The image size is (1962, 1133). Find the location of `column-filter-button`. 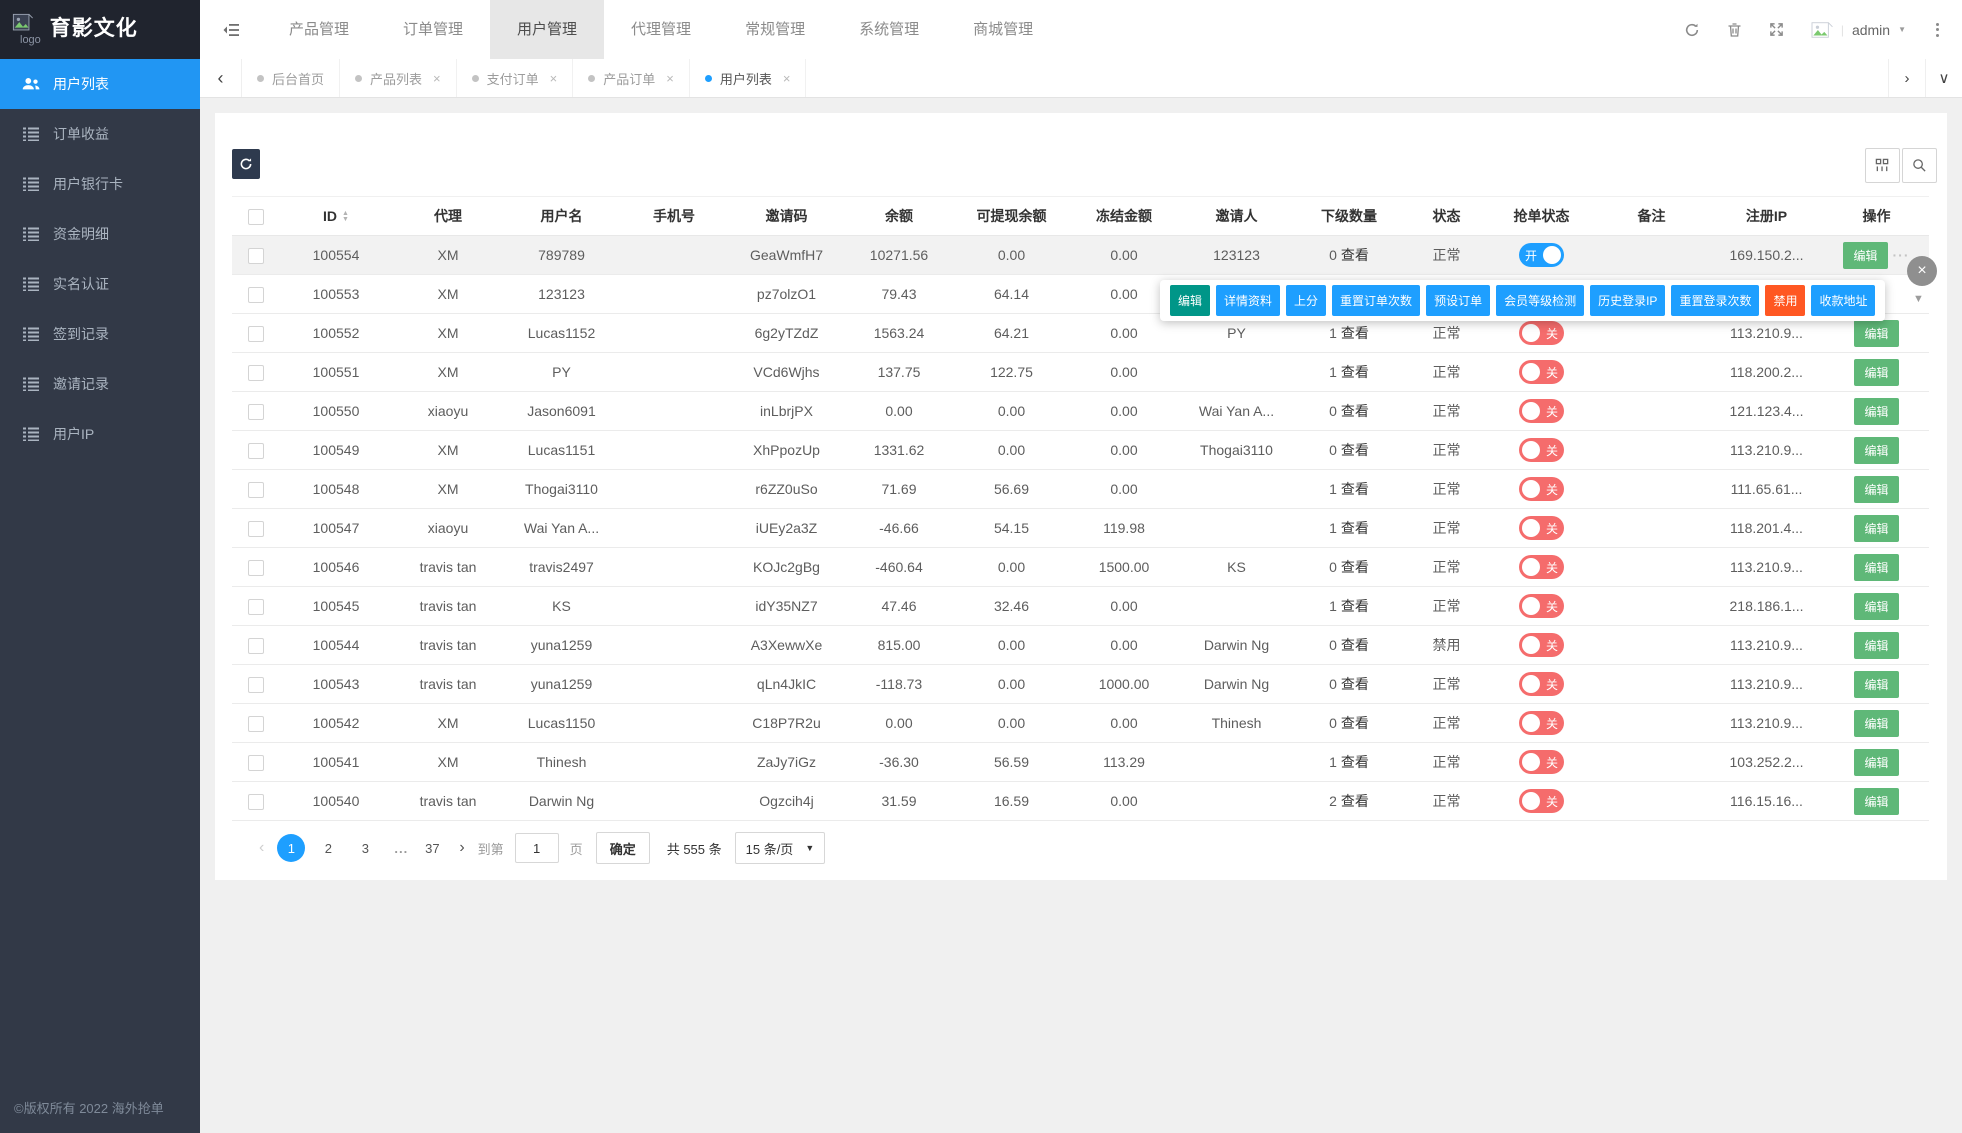

column-filter-button is located at coordinates (1882, 165).